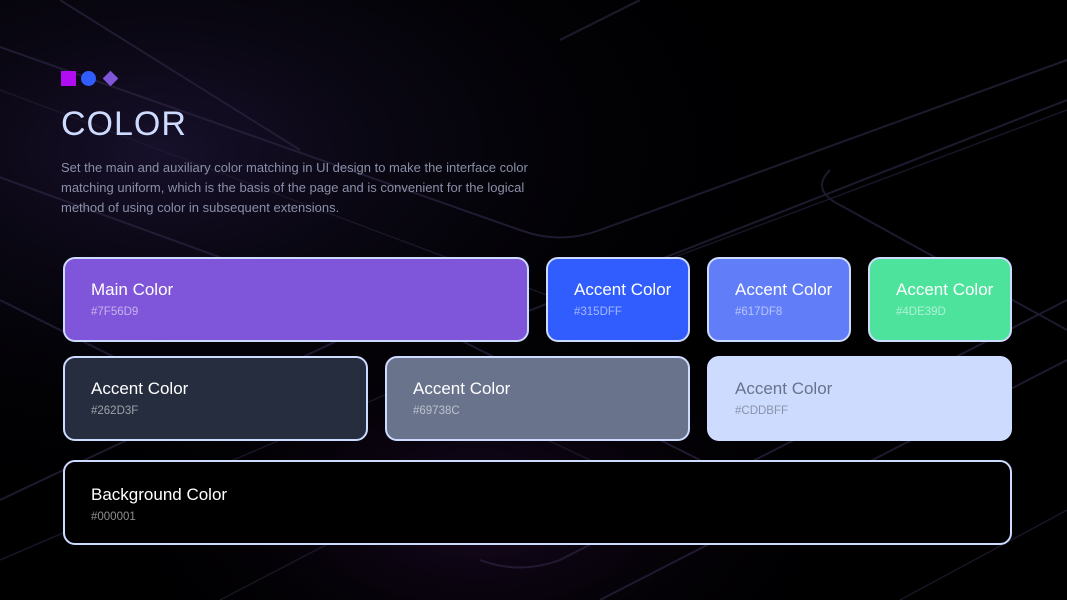 This screenshot has width=1067, height=600. What do you see at coordinates (113, 517) in the screenshot?
I see `swatch-hex: #000001` at bounding box center [113, 517].